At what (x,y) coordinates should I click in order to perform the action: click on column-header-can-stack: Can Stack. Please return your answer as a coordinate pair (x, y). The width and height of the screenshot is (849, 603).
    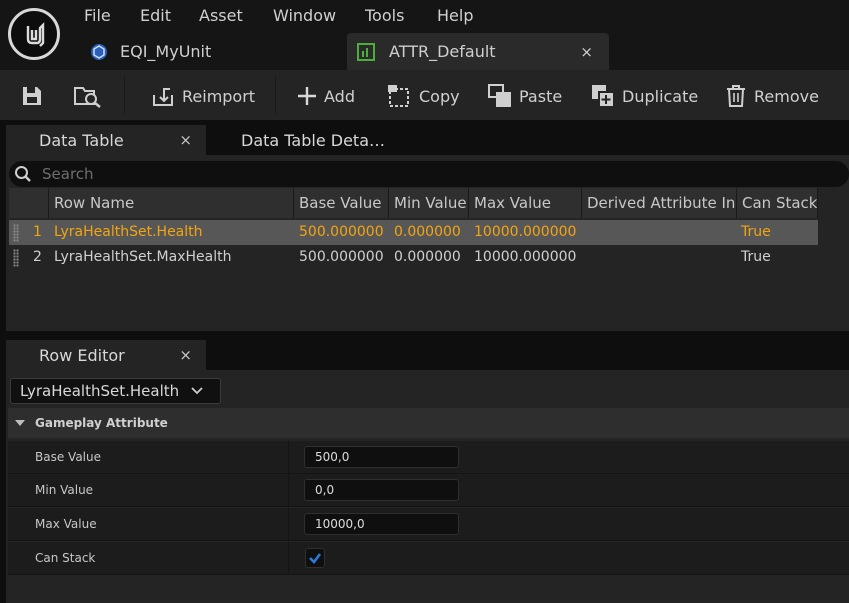
    Looking at the image, I should click on (777, 203).